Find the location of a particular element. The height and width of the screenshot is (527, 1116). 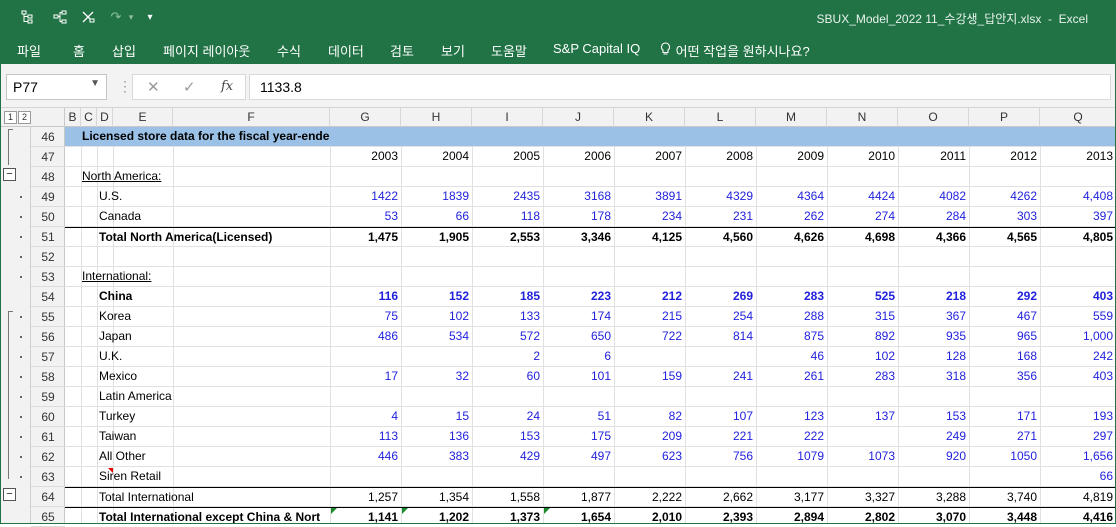

value-cell: 223 is located at coordinates (578, 296).